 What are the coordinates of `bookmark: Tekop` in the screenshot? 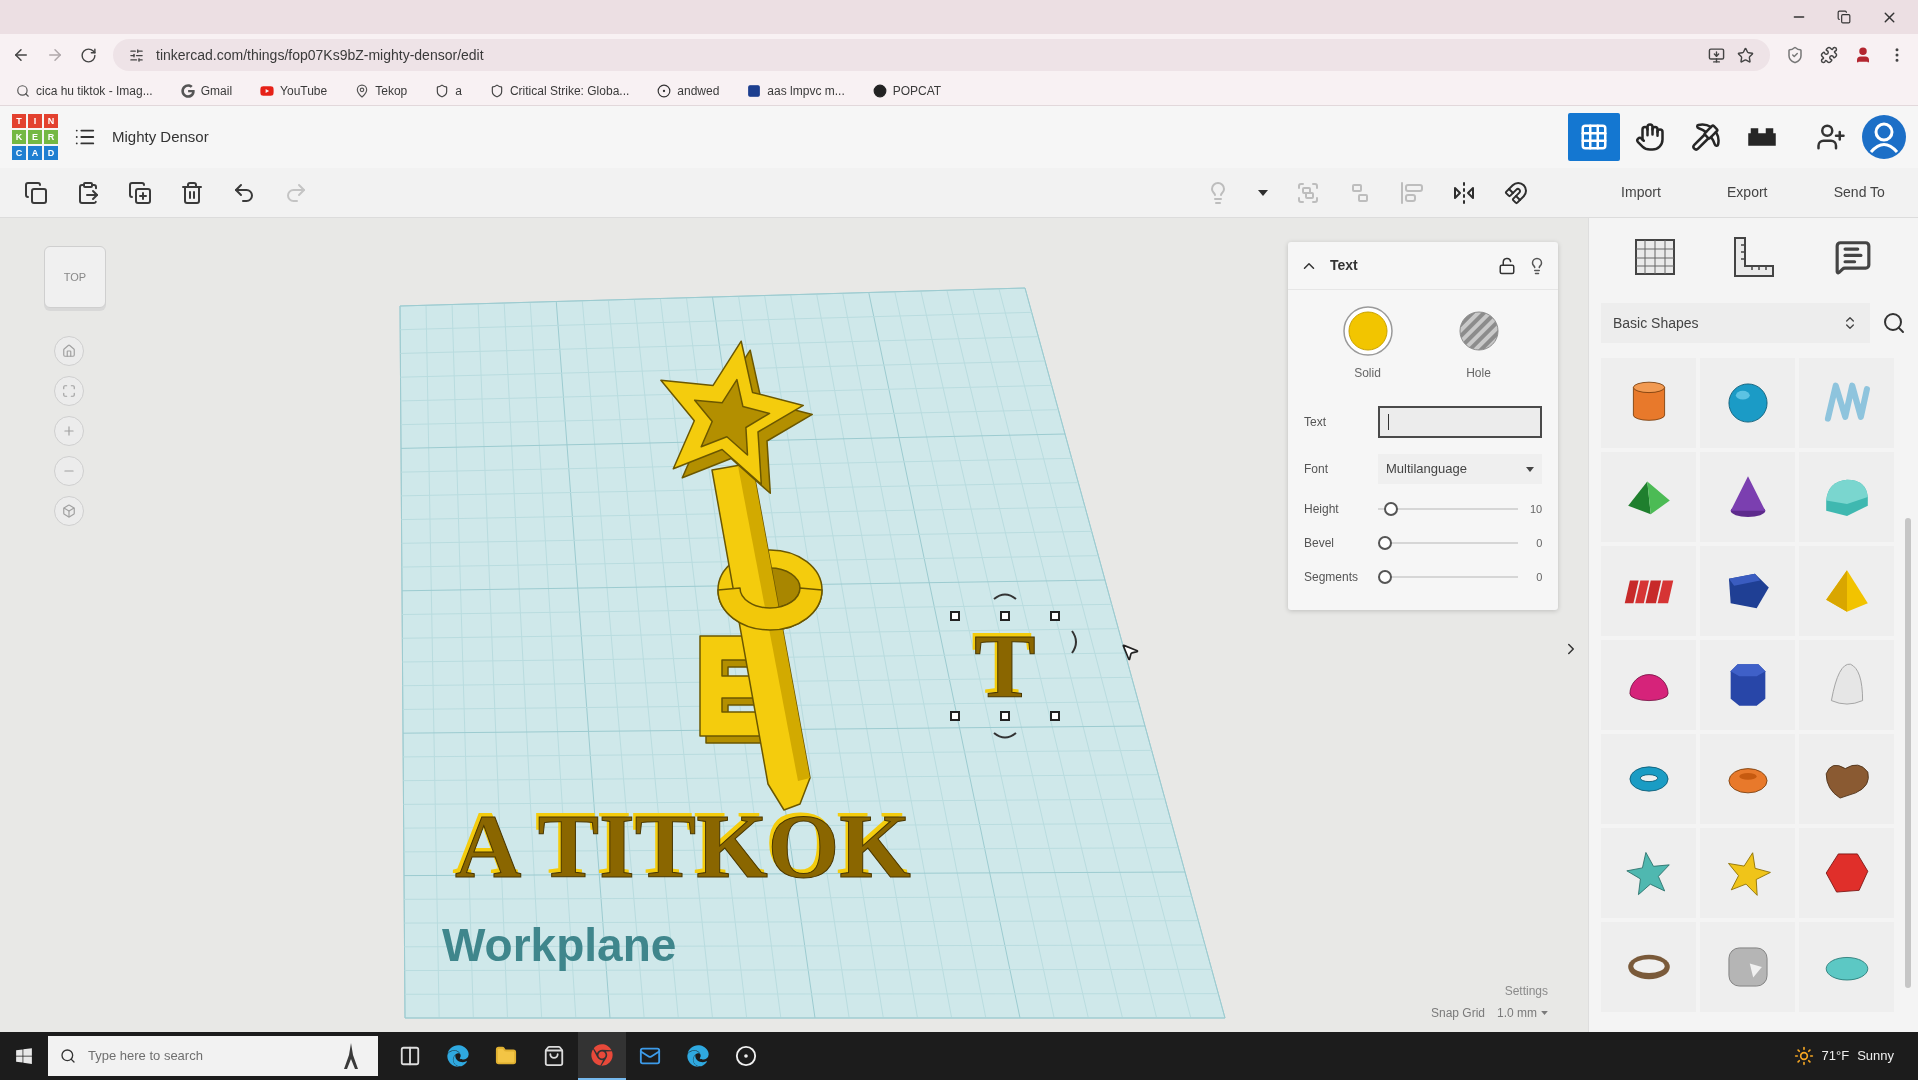 It's located at (381, 90).